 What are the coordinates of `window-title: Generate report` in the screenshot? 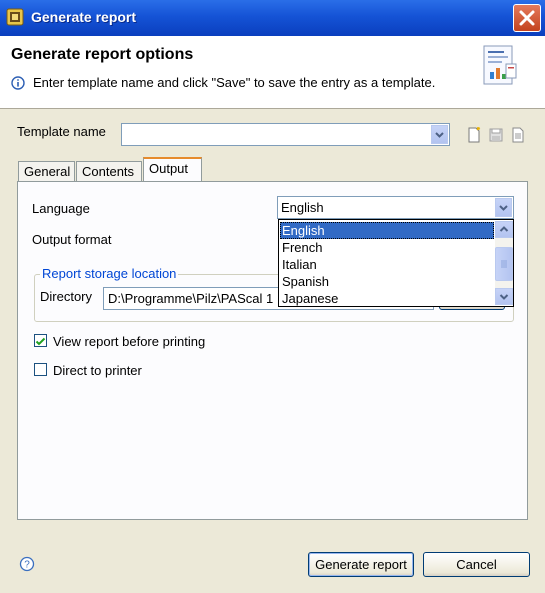 It's located at (84, 17).